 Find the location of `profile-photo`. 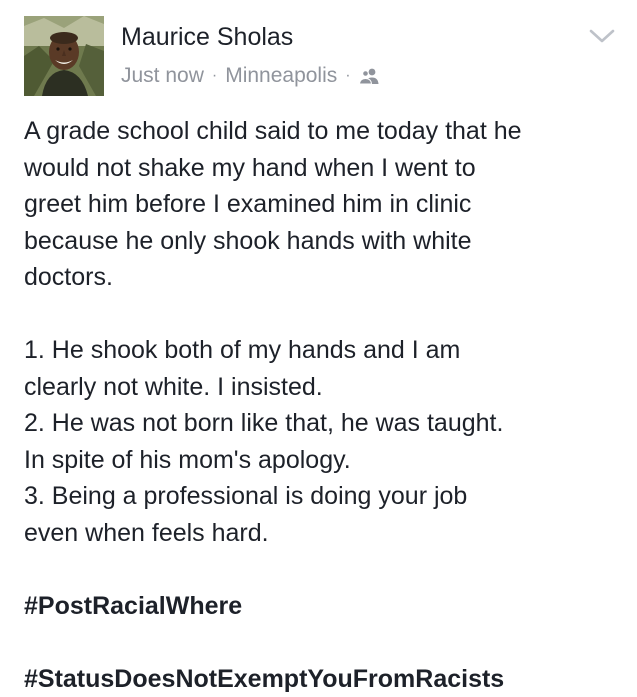

profile-photo is located at coordinates (64, 56).